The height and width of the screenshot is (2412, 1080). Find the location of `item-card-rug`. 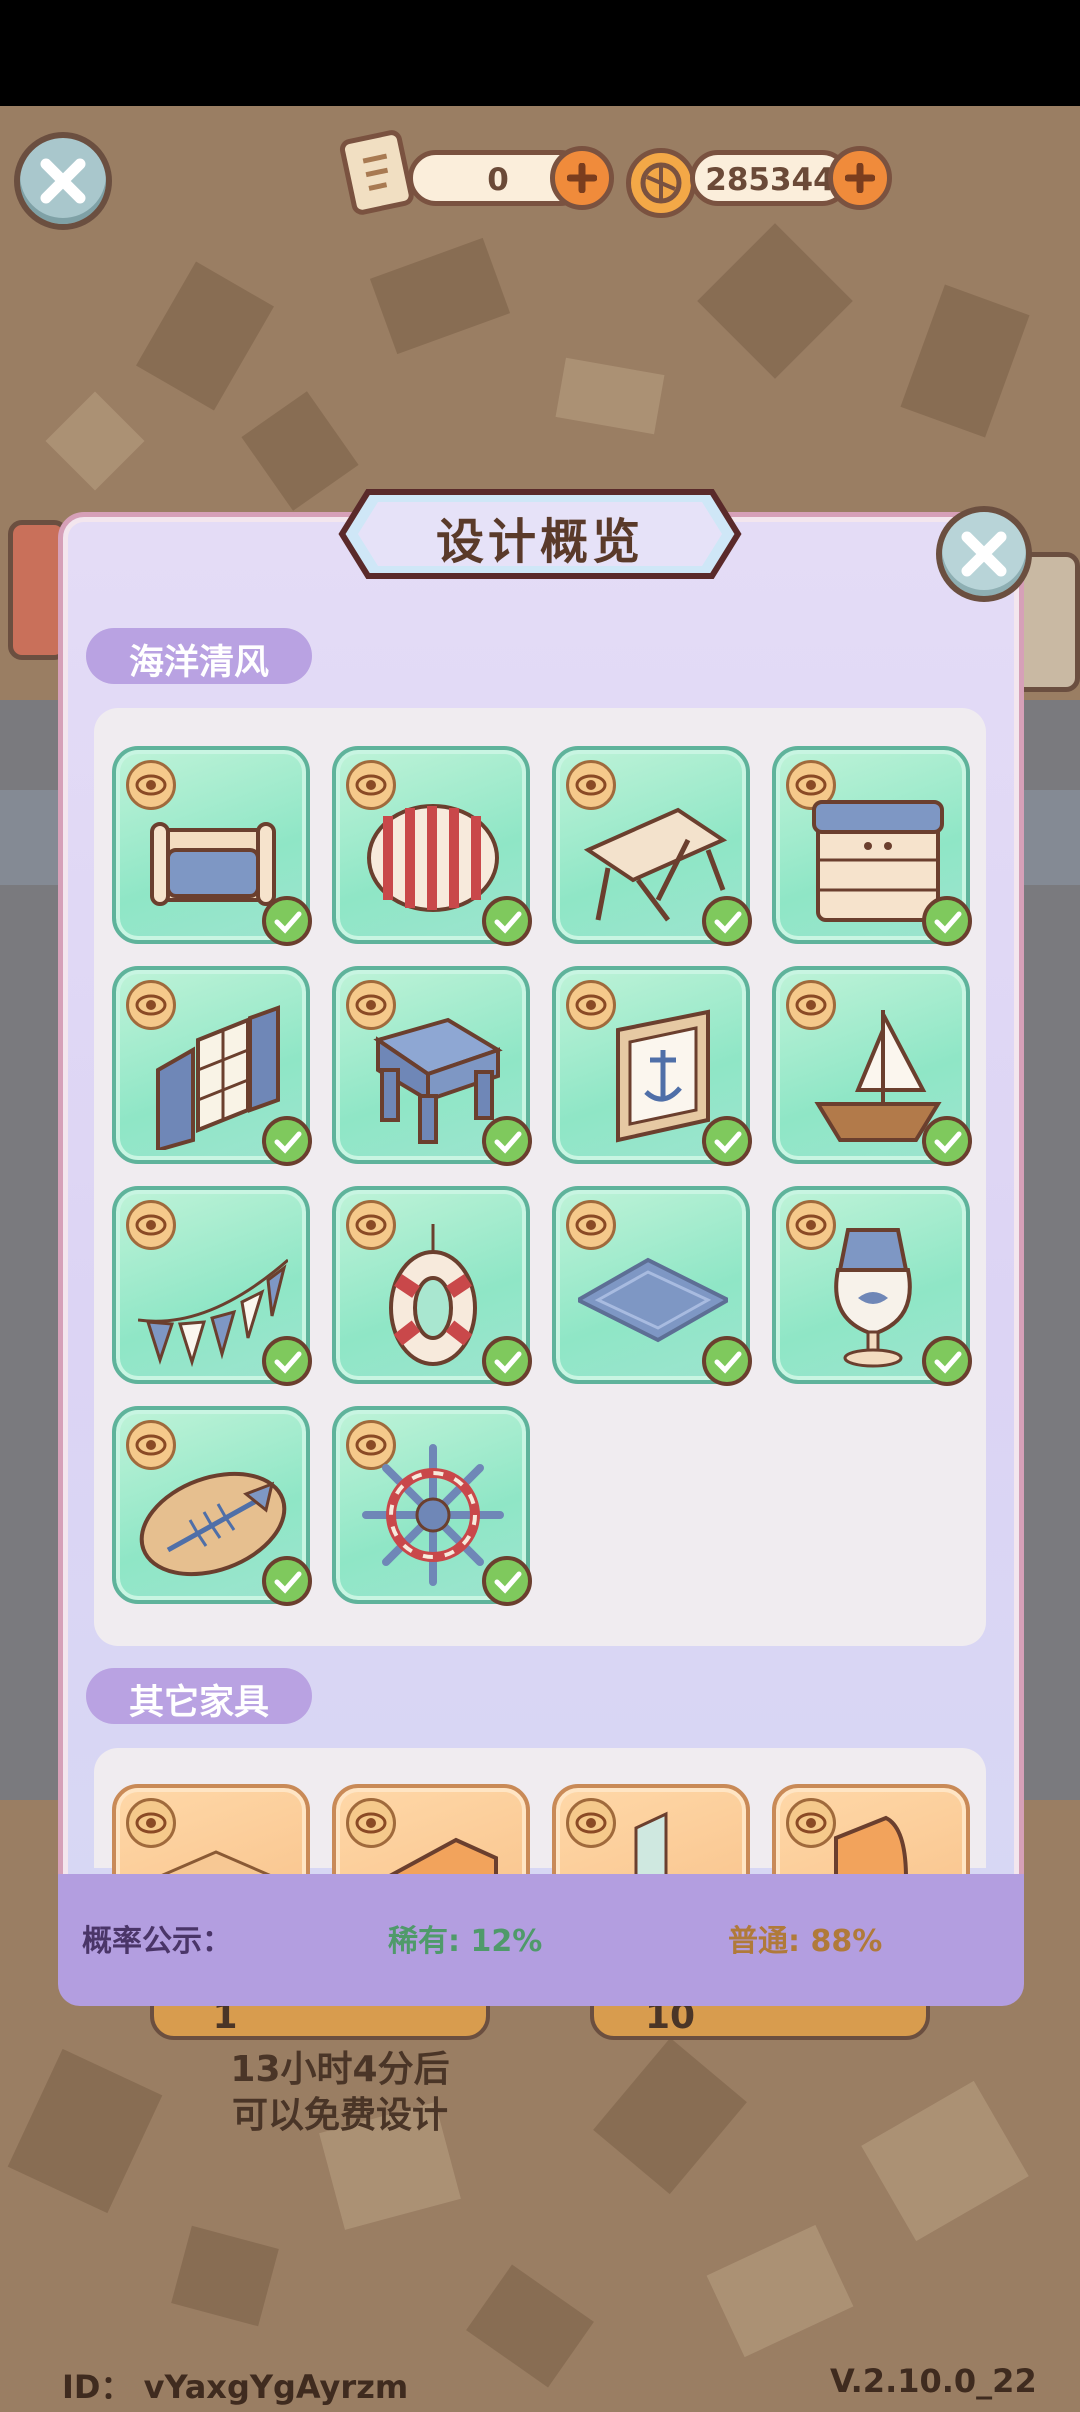

item-card-rug is located at coordinates (652, 1286).